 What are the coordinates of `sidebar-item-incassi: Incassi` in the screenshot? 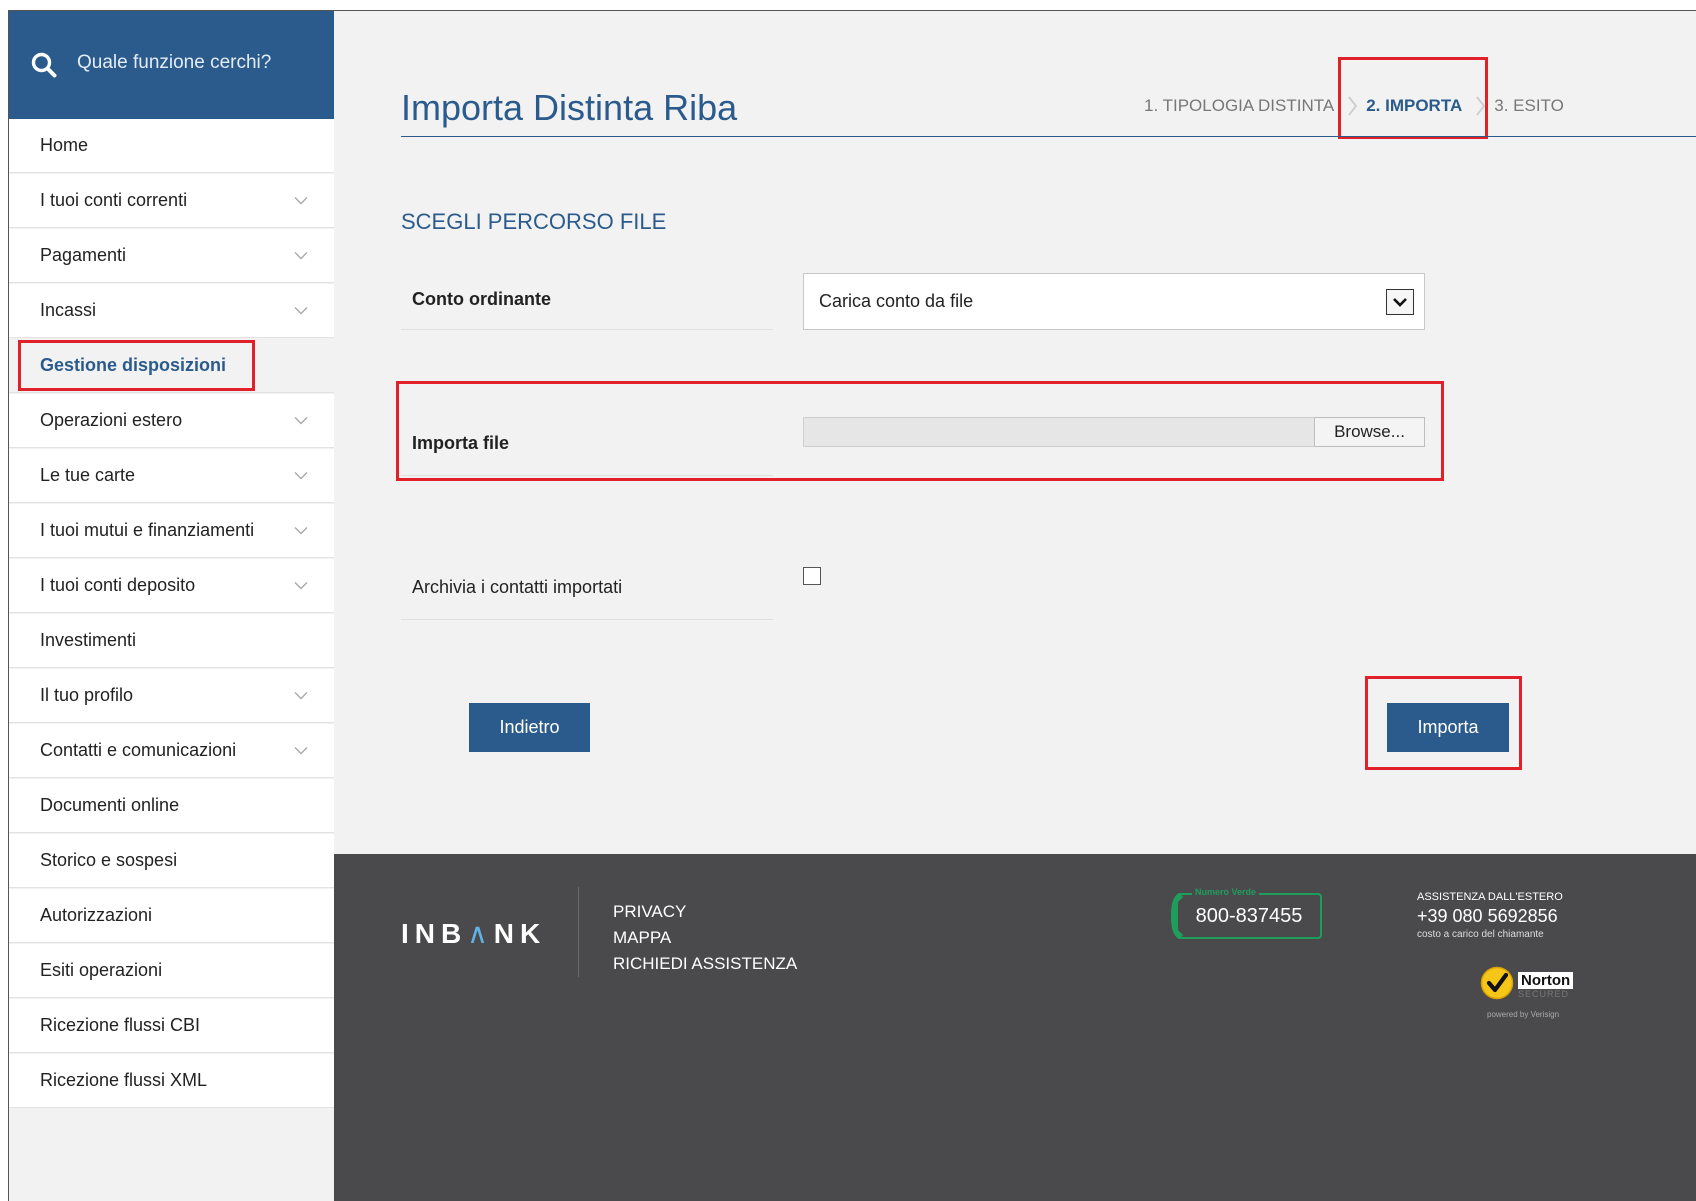 It's located at (171, 311).